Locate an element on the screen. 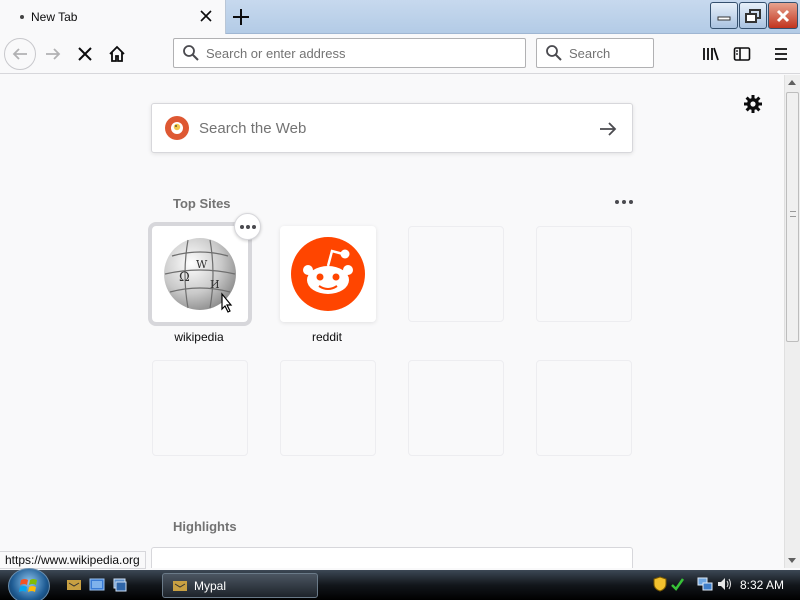 The image size is (800, 600). stop-button is located at coordinates (85, 54).